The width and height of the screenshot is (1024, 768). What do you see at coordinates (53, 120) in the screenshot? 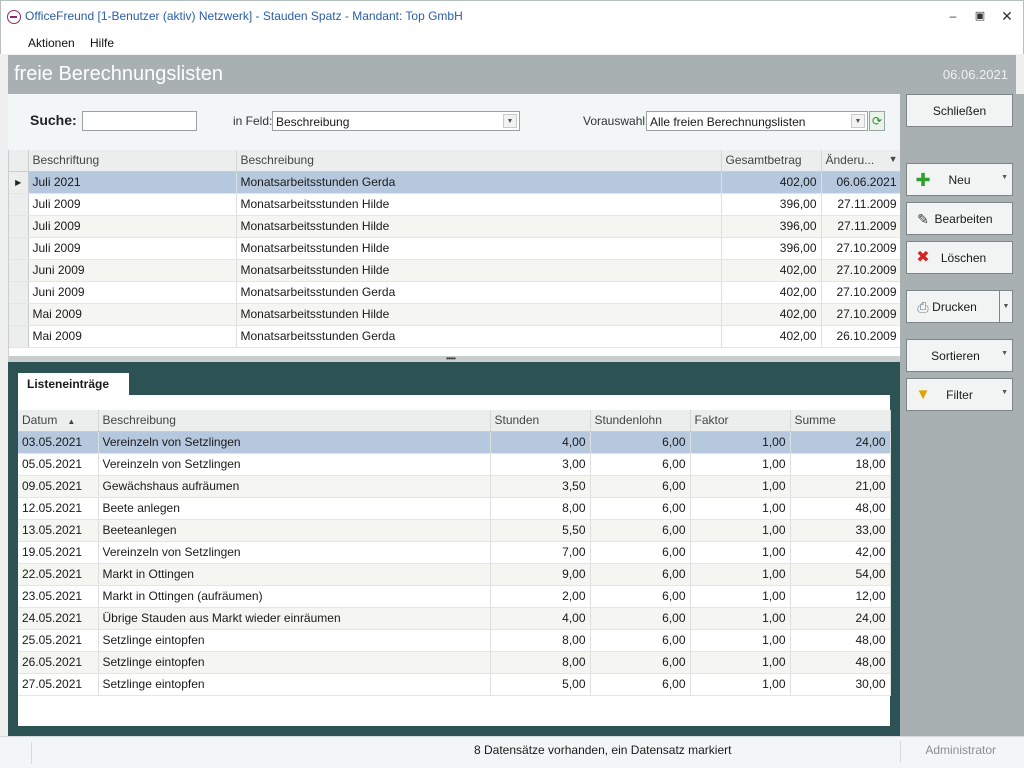
I see `search-label: Suche:` at bounding box center [53, 120].